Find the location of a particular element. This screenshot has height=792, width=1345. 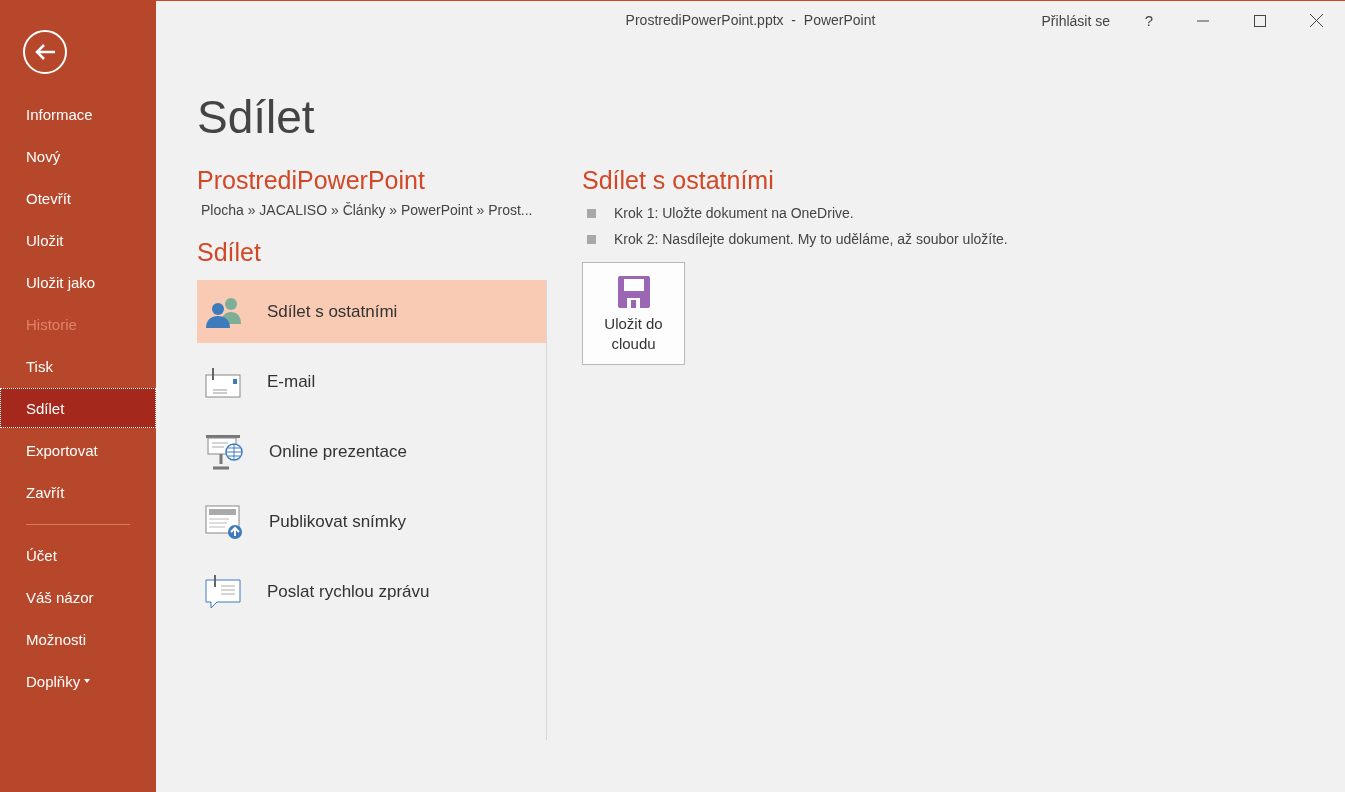

menu-item: Nový is located at coordinates (78, 156).